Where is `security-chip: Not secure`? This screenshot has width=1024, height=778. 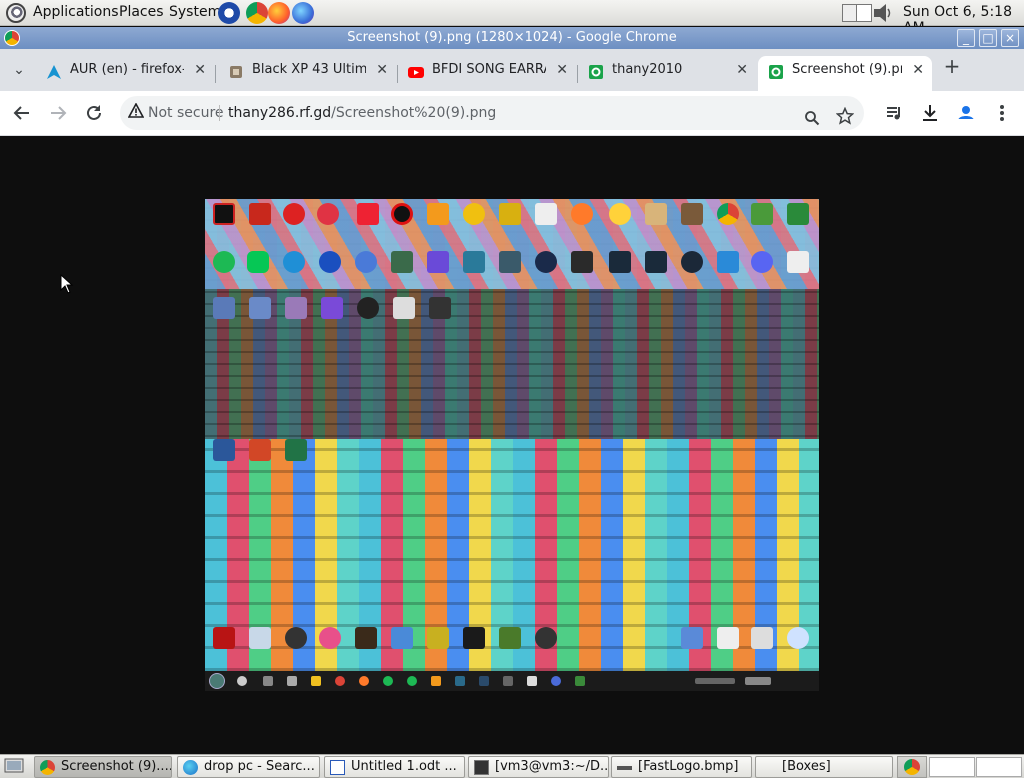
security-chip: Not secure is located at coordinates (186, 113).